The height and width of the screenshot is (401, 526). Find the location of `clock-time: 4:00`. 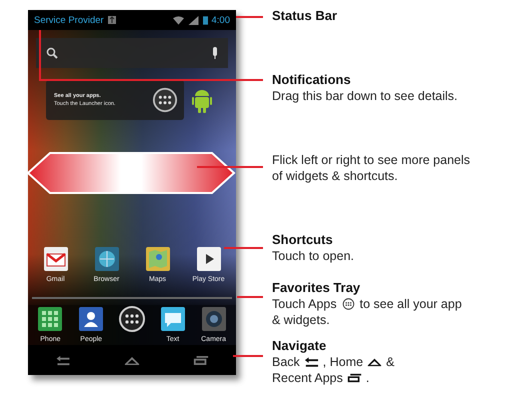

clock-time: 4:00 is located at coordinates (221, 20).